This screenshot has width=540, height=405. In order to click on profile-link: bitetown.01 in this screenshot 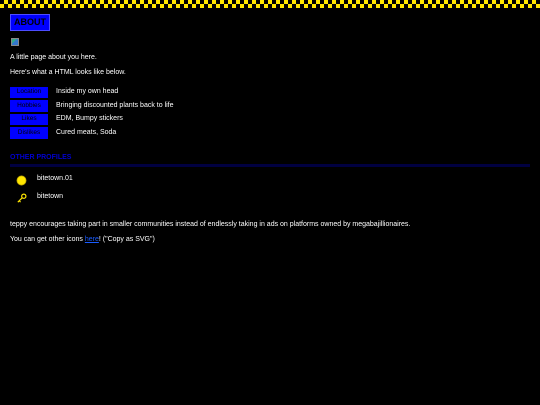, I will do `click(41, 180)`.